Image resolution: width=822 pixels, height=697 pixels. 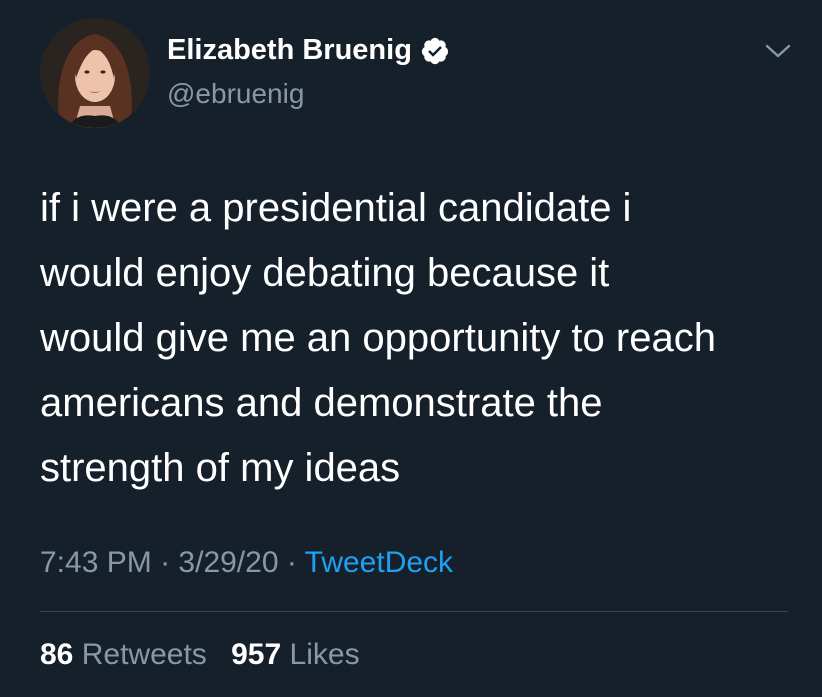 I want to click on tweet-meta: 7:43 PM · 3/29/20 · TweetDeck, so click(x=246, y=563).